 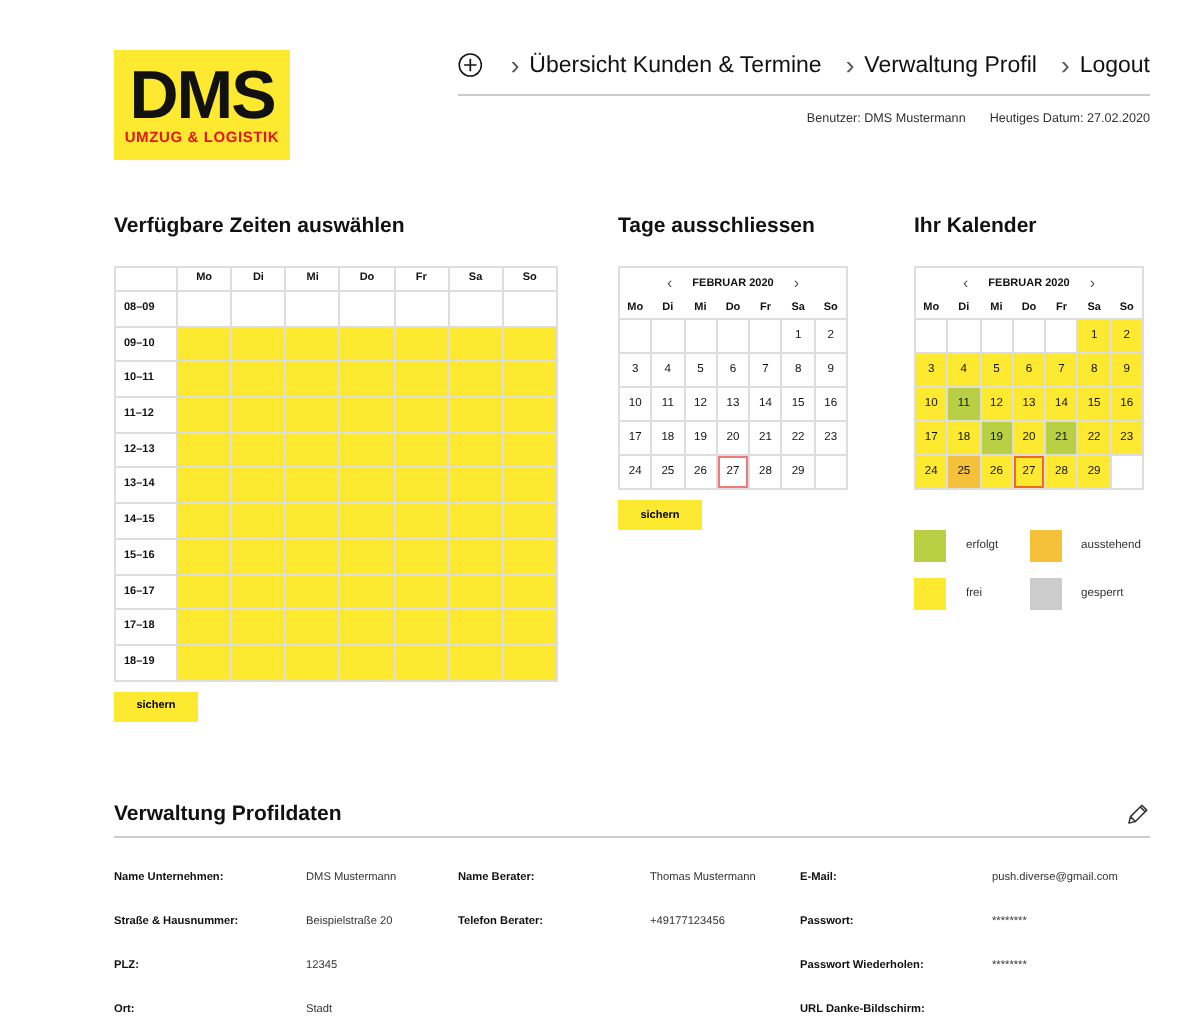 What do you see at coordinates (950, 65) in the screenshot?
I see `nav-link: Verwaltung Profil` at bounding box center [950, 65].